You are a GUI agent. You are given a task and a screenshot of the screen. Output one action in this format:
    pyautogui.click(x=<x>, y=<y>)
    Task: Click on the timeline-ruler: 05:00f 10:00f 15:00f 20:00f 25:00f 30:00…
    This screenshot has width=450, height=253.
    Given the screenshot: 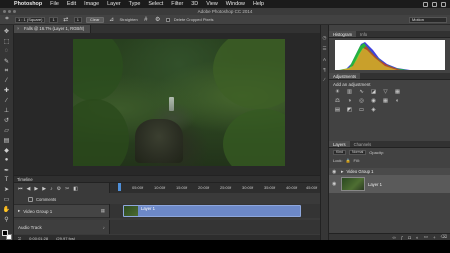 What is the action you would take?
    pyautogui.click(x=214, y=188)
    